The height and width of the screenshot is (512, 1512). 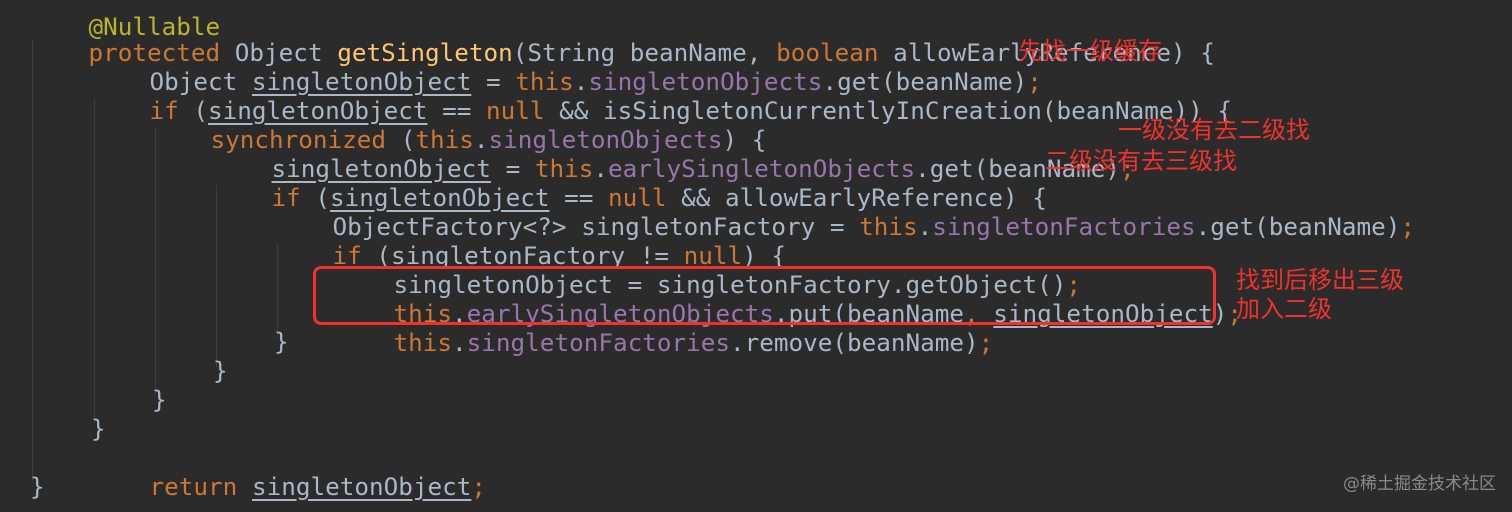 What do you see at coordinates (459, 125) in the screenshot?
I see `code-line-synchronized: synchronized (this.singletonObjects) {` at bounding box center [459, 125].